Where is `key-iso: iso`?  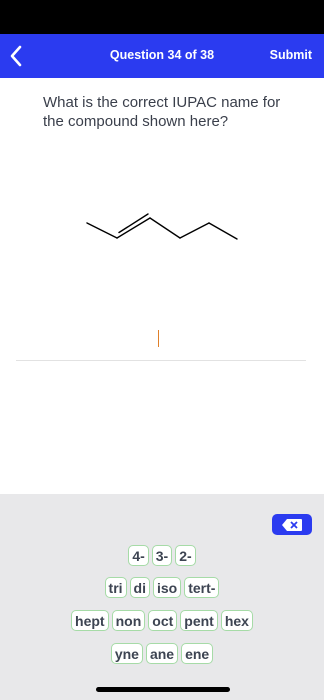 key-iso: iso is located at coordinates (167, 587).